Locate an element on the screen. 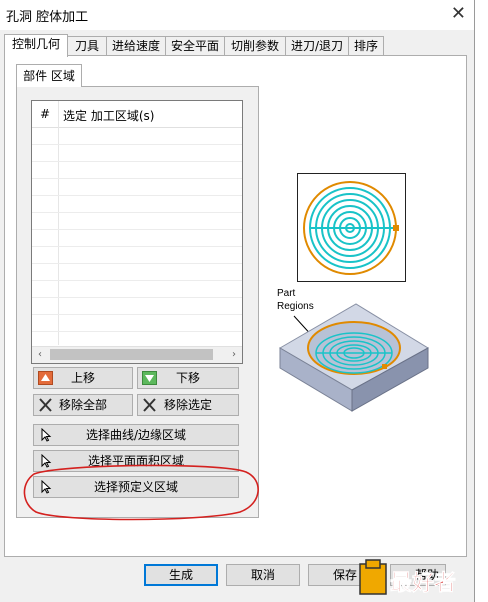  title-bar: 孔洞 腔体加工 ✕ is located at coordinates (237, 15).